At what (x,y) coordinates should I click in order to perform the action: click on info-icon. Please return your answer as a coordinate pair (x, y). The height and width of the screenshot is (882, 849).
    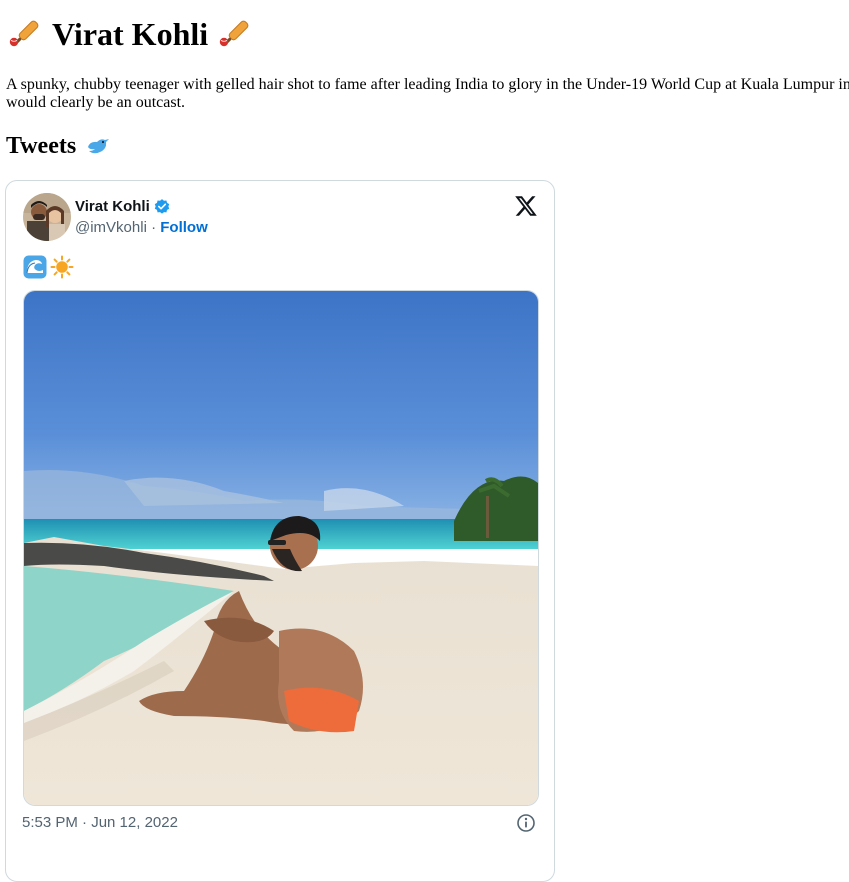
    Looking at the image, I should click on (526, 823).